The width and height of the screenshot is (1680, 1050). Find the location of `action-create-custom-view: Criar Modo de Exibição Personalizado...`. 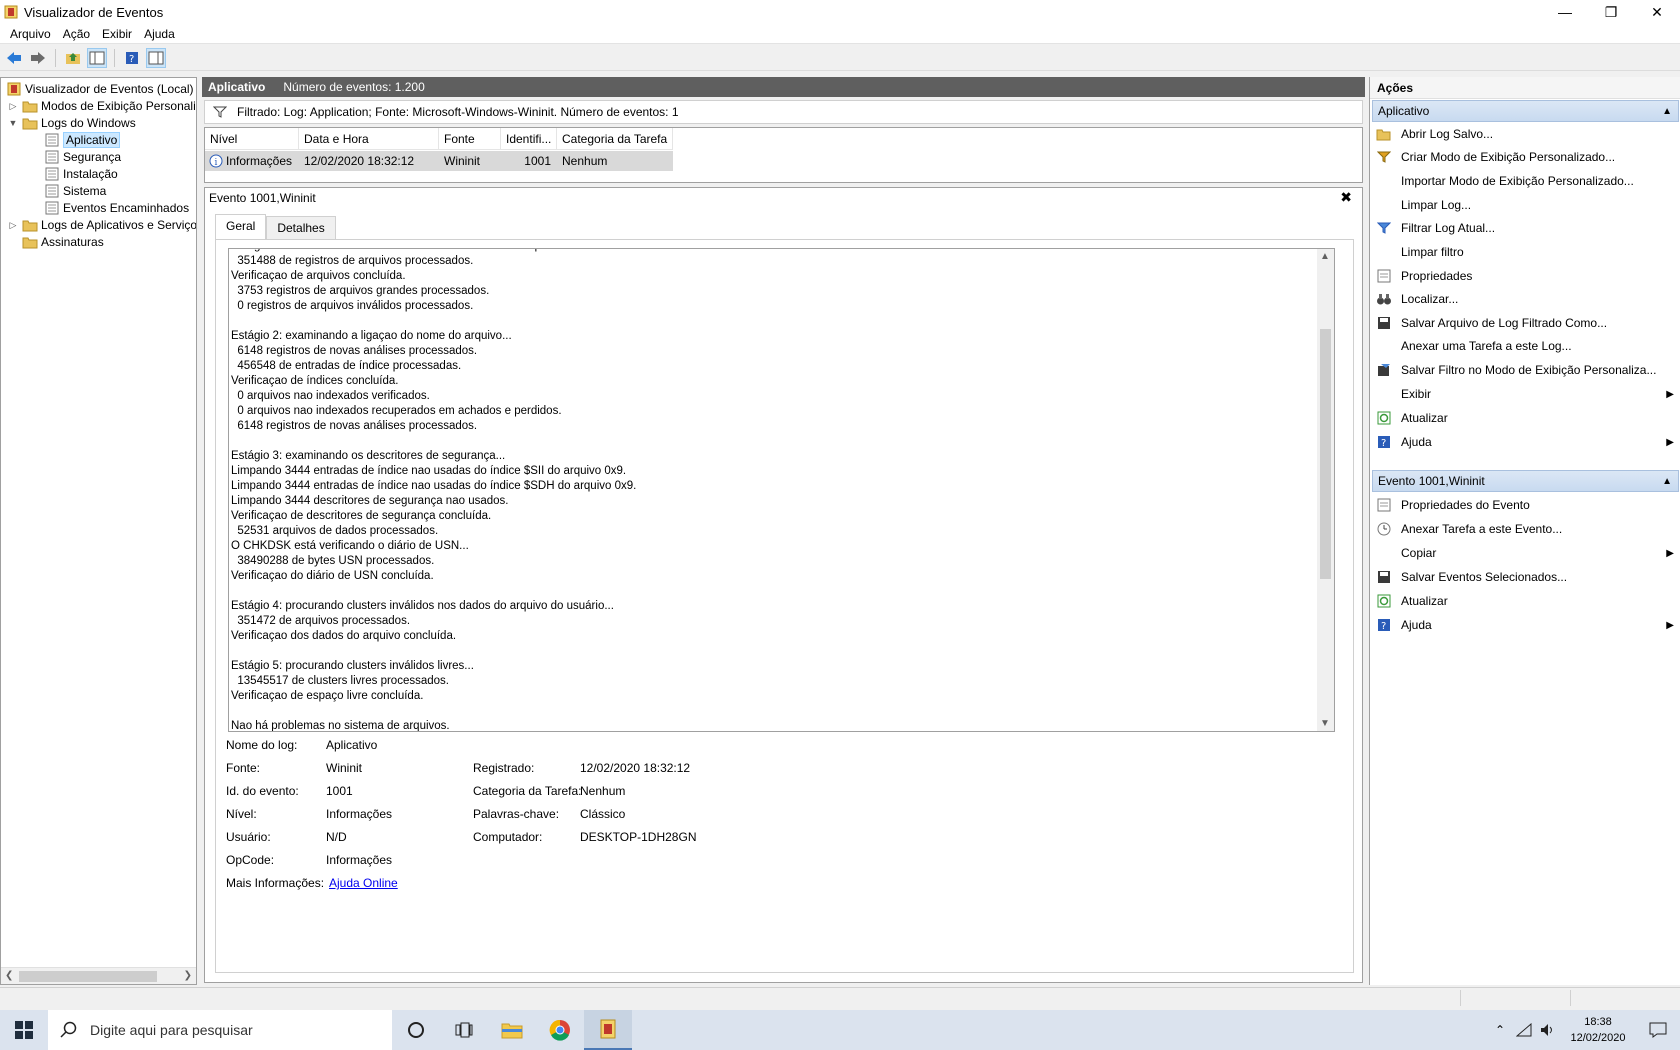

action-create-custom-view: Criar Modo de Exibição Personalizado... is located at coordinates (1526, 157).